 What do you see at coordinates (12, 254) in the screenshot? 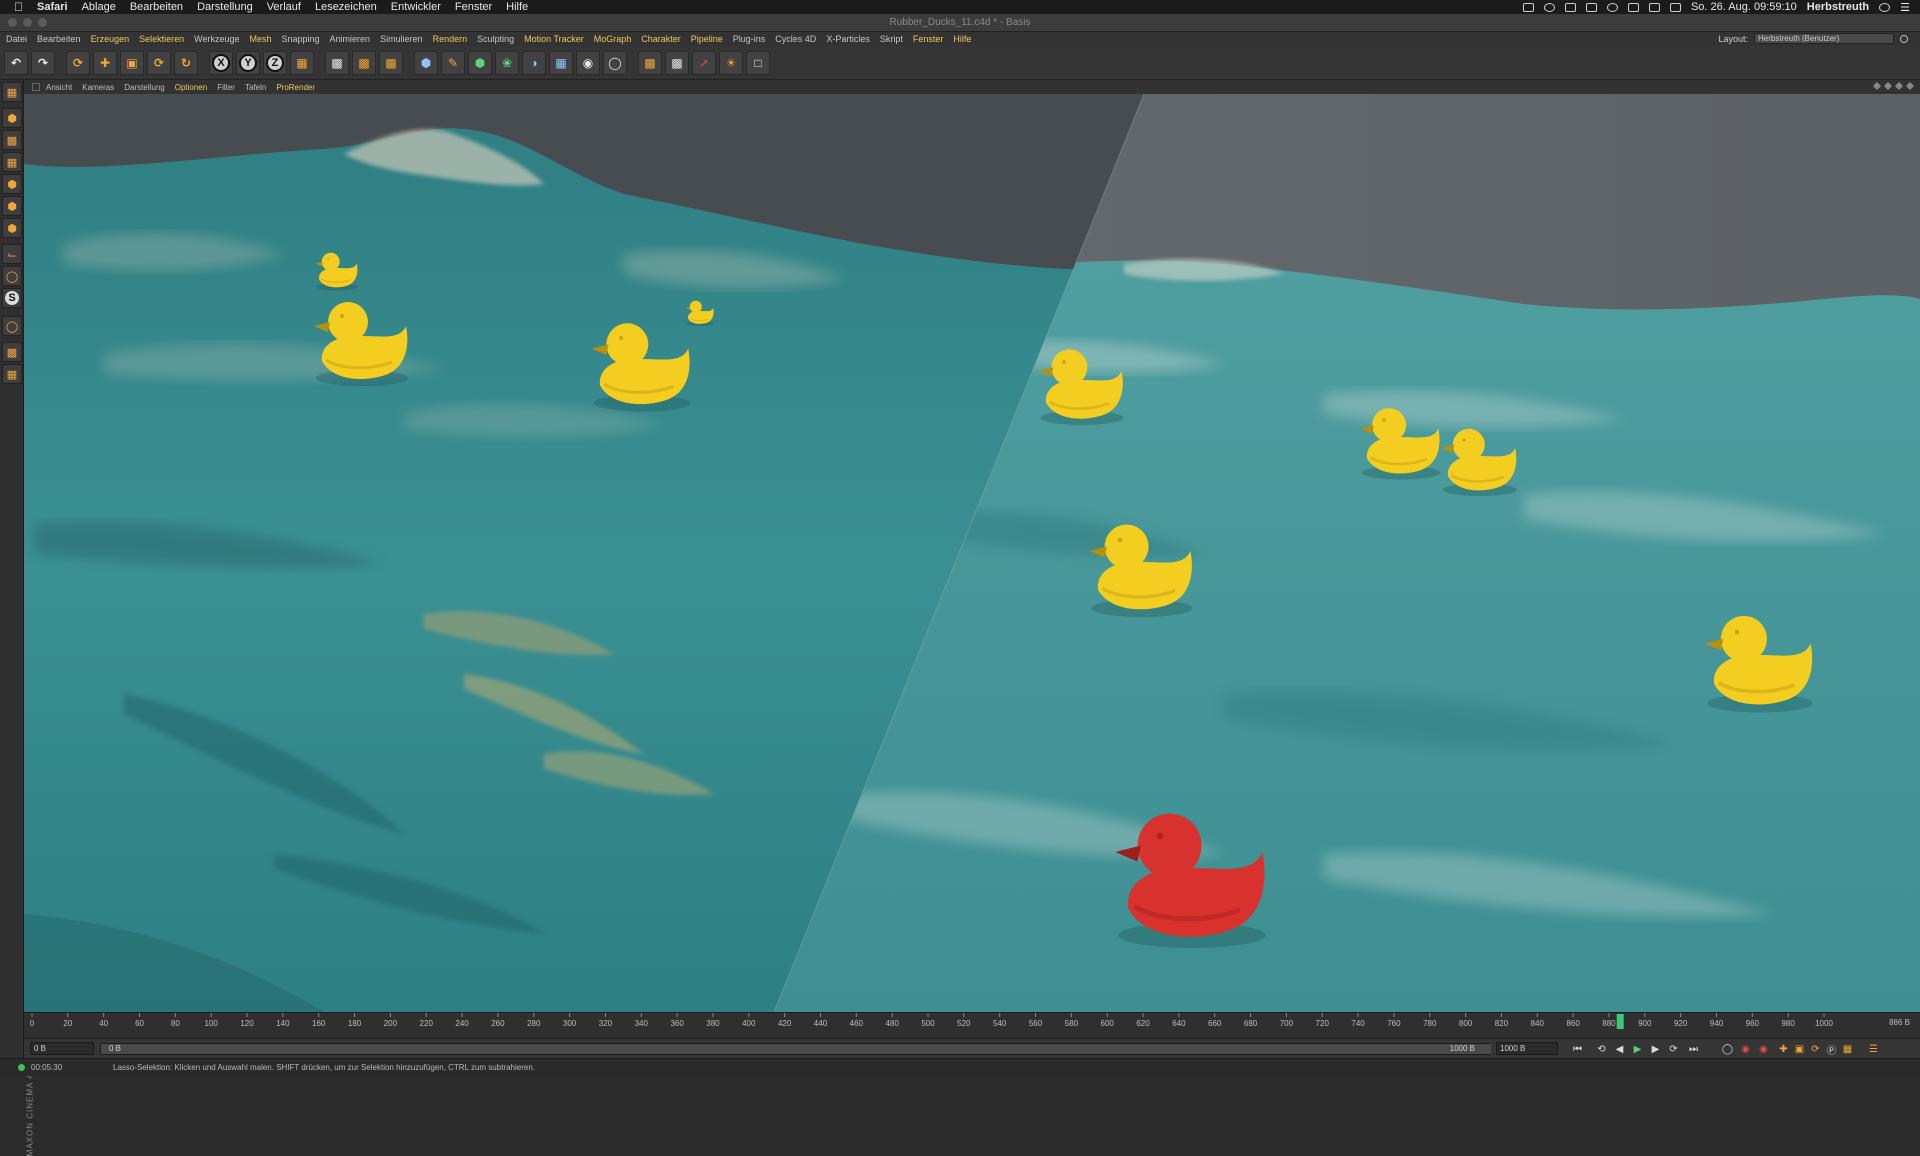
I see `axis-mode-button: ⌙` at bounding box center [12, 254].